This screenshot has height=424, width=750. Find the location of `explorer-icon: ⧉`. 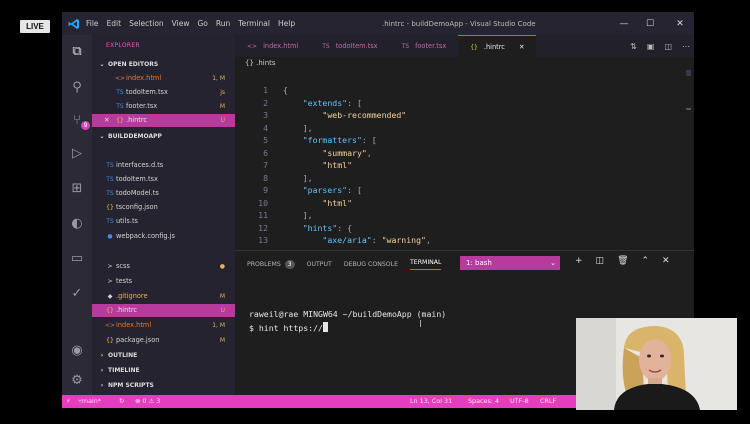

explorer-icon: ⧉ is located at coordinates (77, 51).